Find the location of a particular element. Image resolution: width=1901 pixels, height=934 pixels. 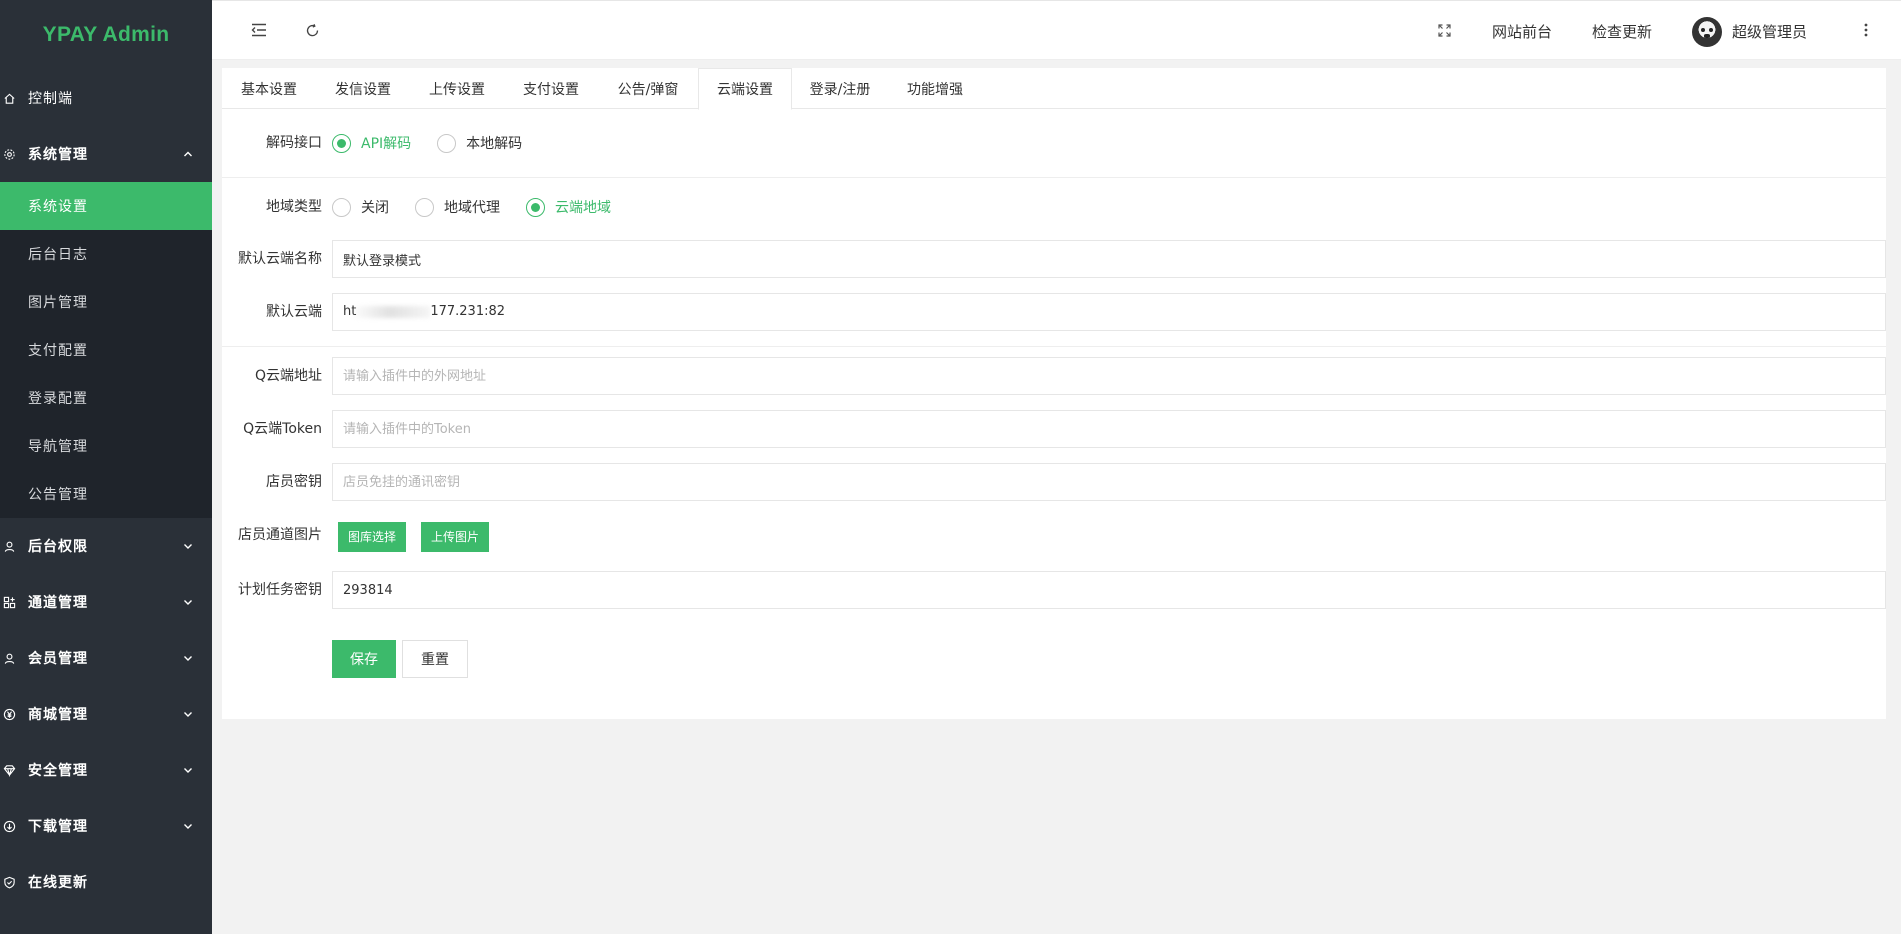

shield-icon is located at coordinates (9, 882).